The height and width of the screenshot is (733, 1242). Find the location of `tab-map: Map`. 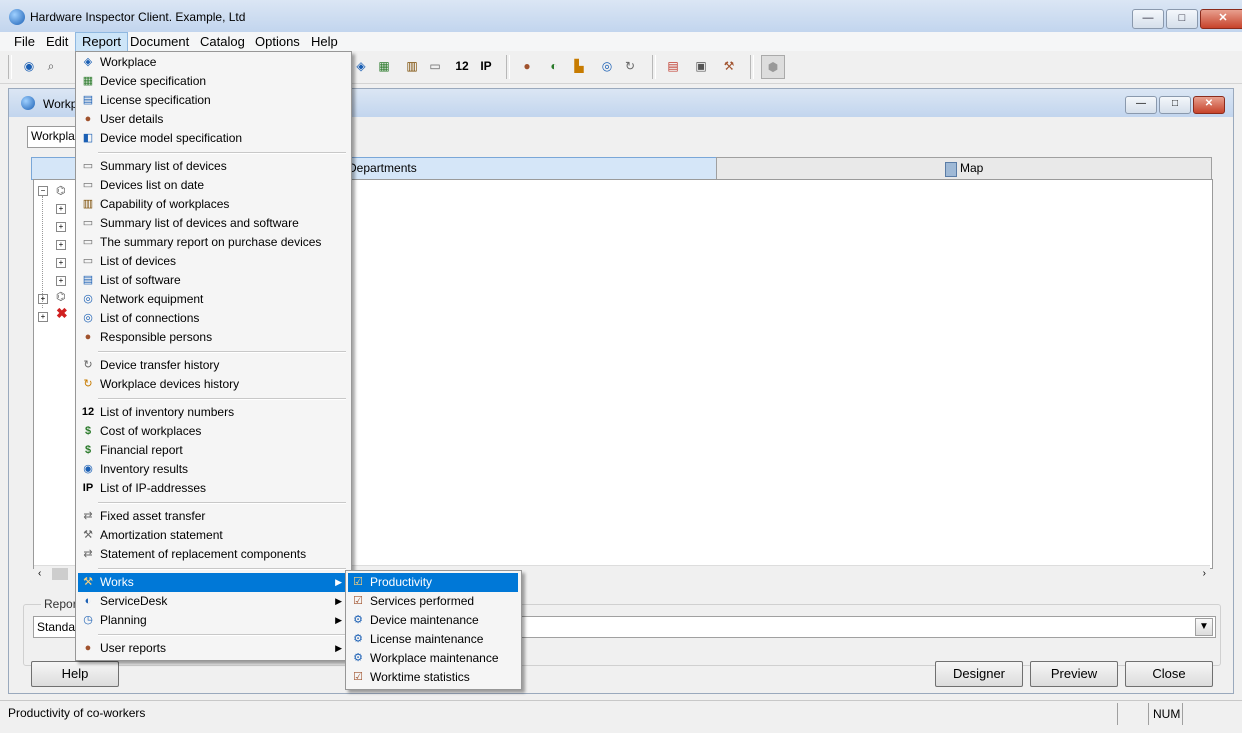

tab-map: Map is located at coordinates (964, 168).